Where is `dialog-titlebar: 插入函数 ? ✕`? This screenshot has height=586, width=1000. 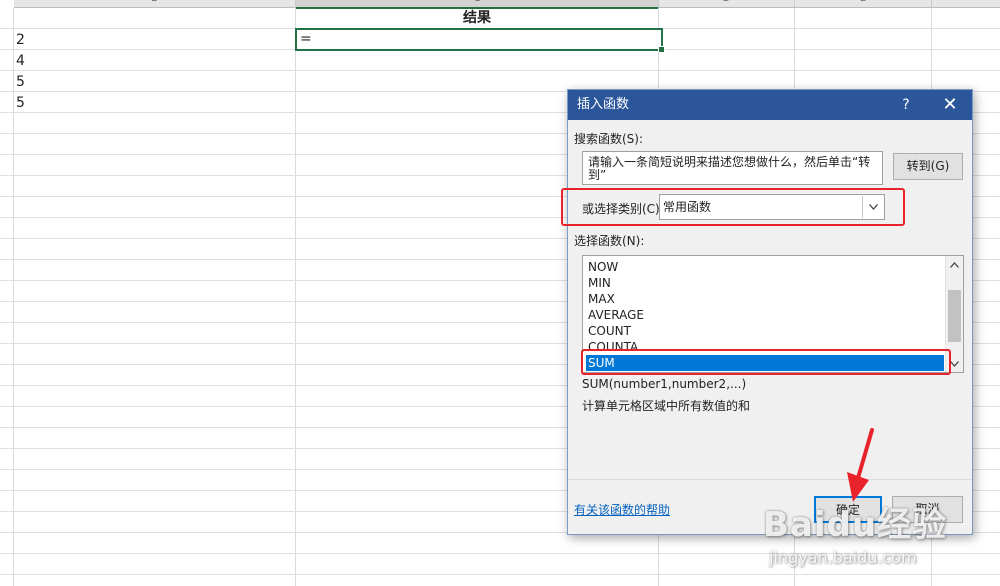 dialog-titlebar: 插入函数 ? ✕ is located at coordinates (770, 105).